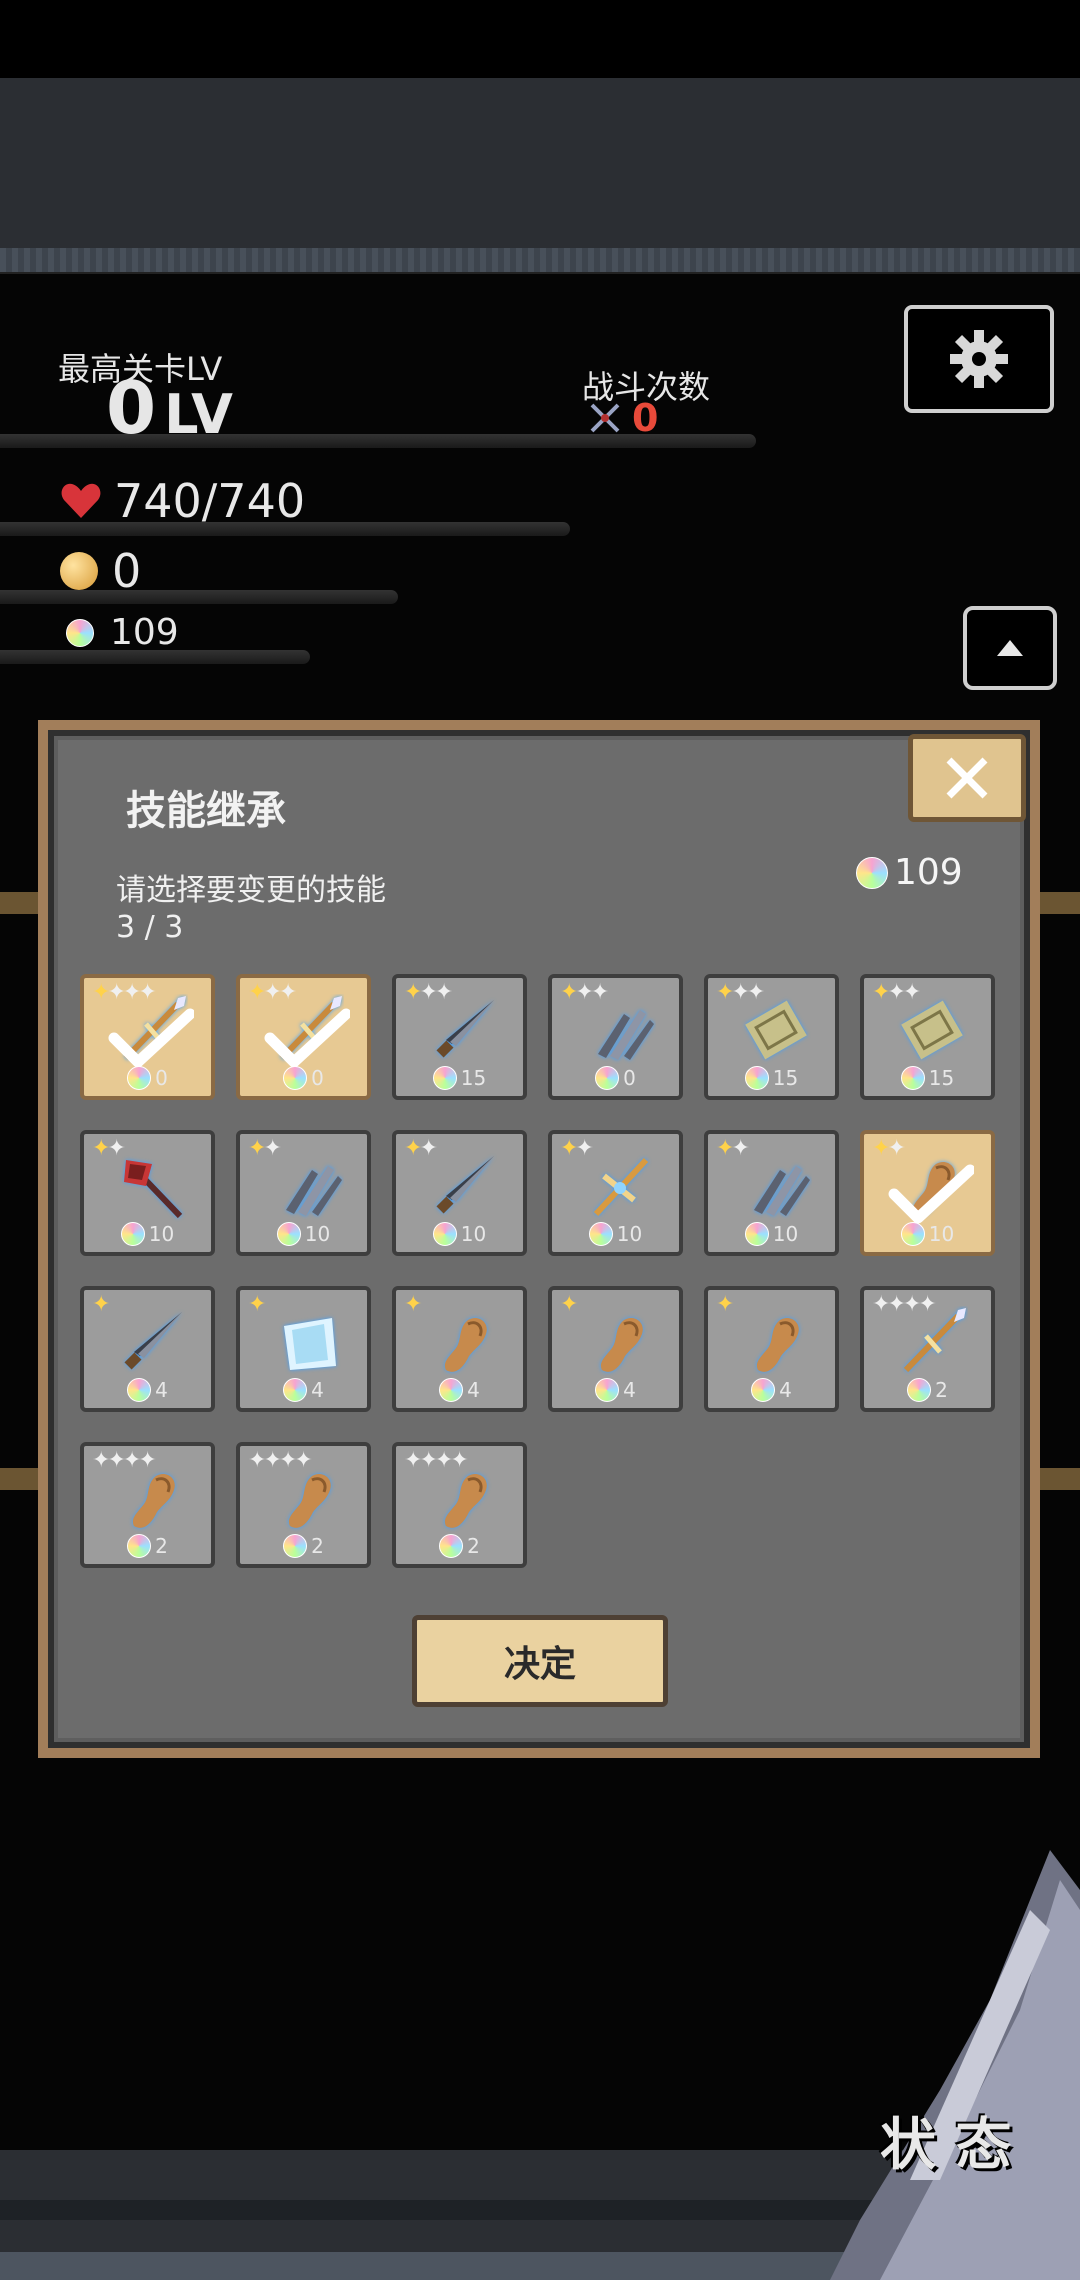 This screenshot has height=2280, width=1080. I want to click on skill-cost-value: 0, so click(317, 1078).